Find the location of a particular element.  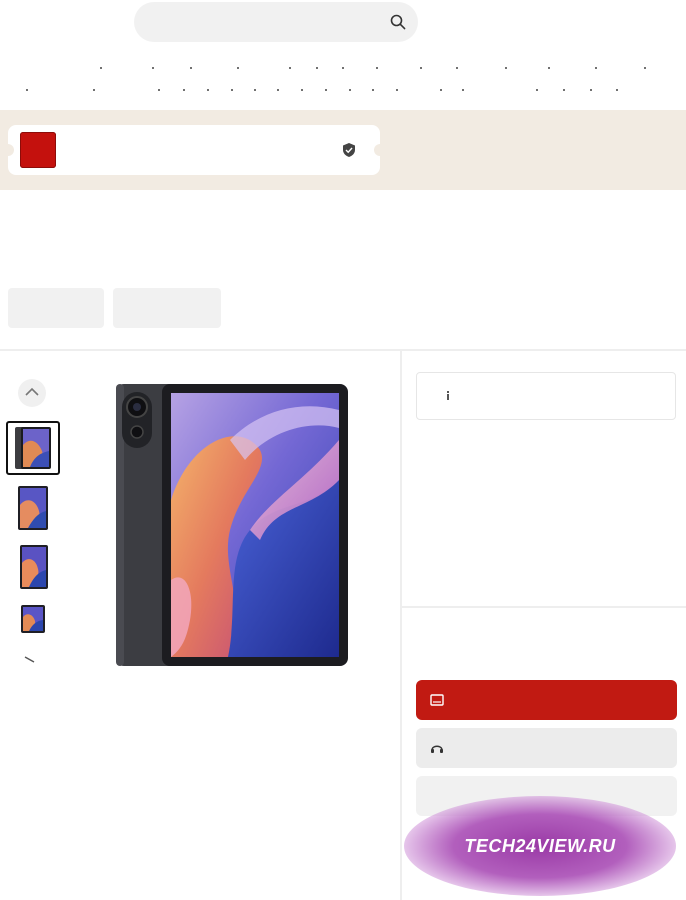

info-icon is located at coordinates (448, 395).